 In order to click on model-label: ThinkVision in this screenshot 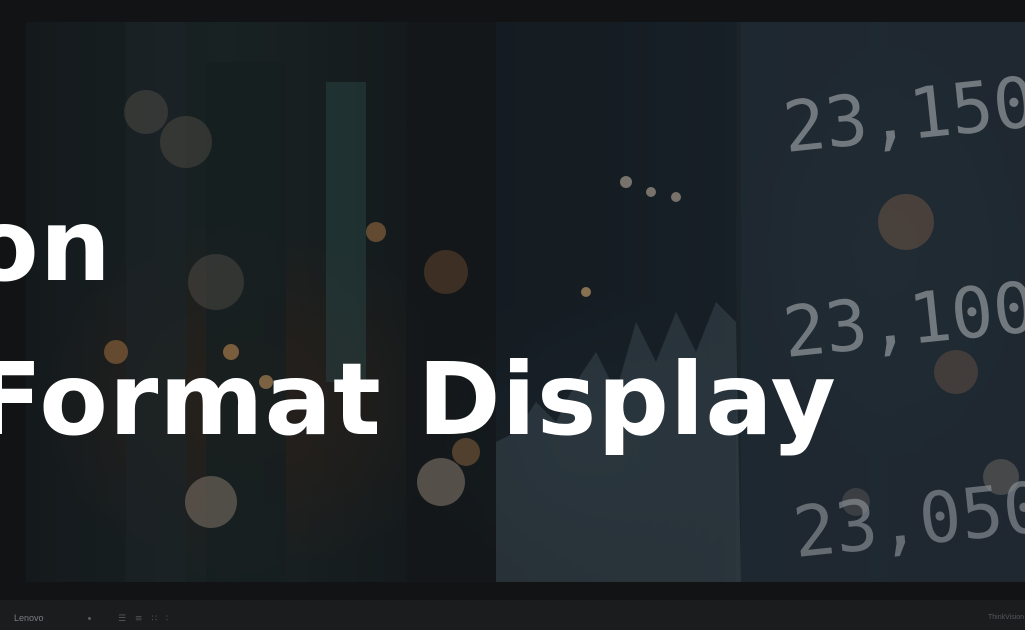, I will do `click(1006, 617)`.